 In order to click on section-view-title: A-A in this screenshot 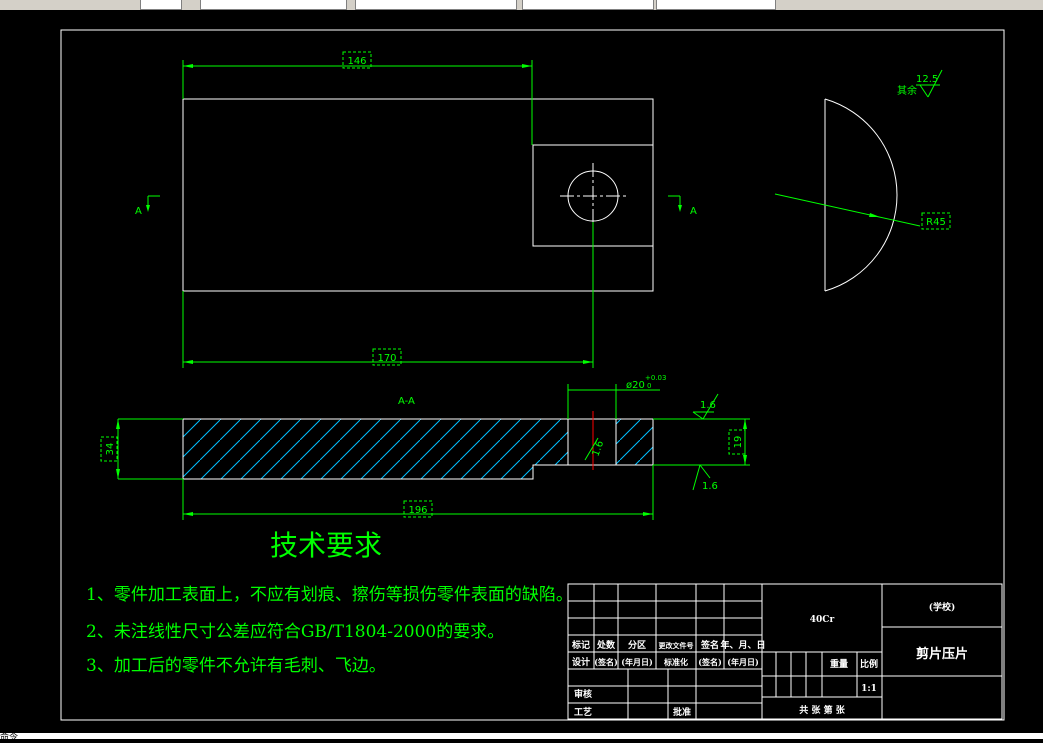, I will do `click(406, 401)`.